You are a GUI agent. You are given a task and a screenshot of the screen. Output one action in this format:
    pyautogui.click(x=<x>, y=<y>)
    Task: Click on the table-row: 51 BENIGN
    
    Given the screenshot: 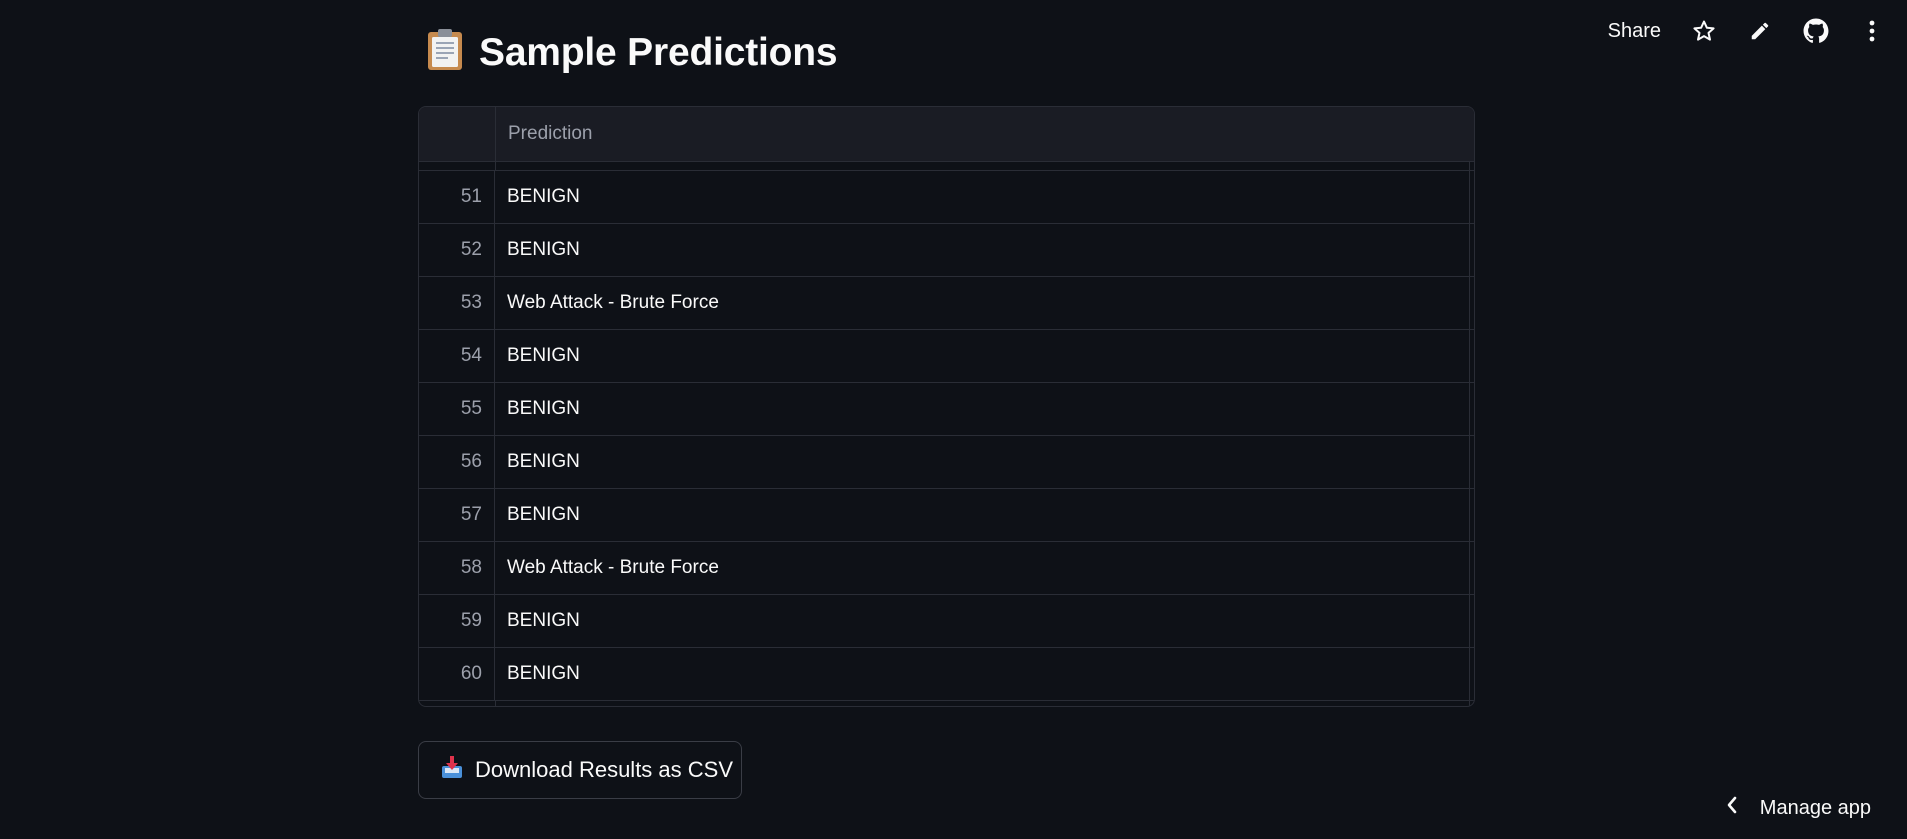 What is the action you would take?
    pyautogui.click(x=946, y=197)
    